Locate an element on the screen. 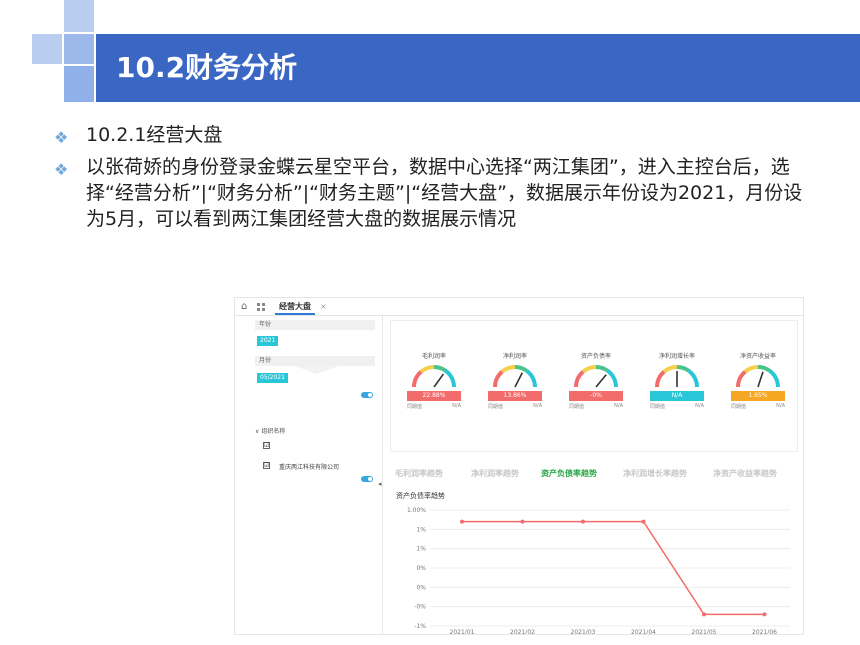 The width and height of the screenshot is (860, 645). gauge-value: -0% is located at coordinates (596, 396).